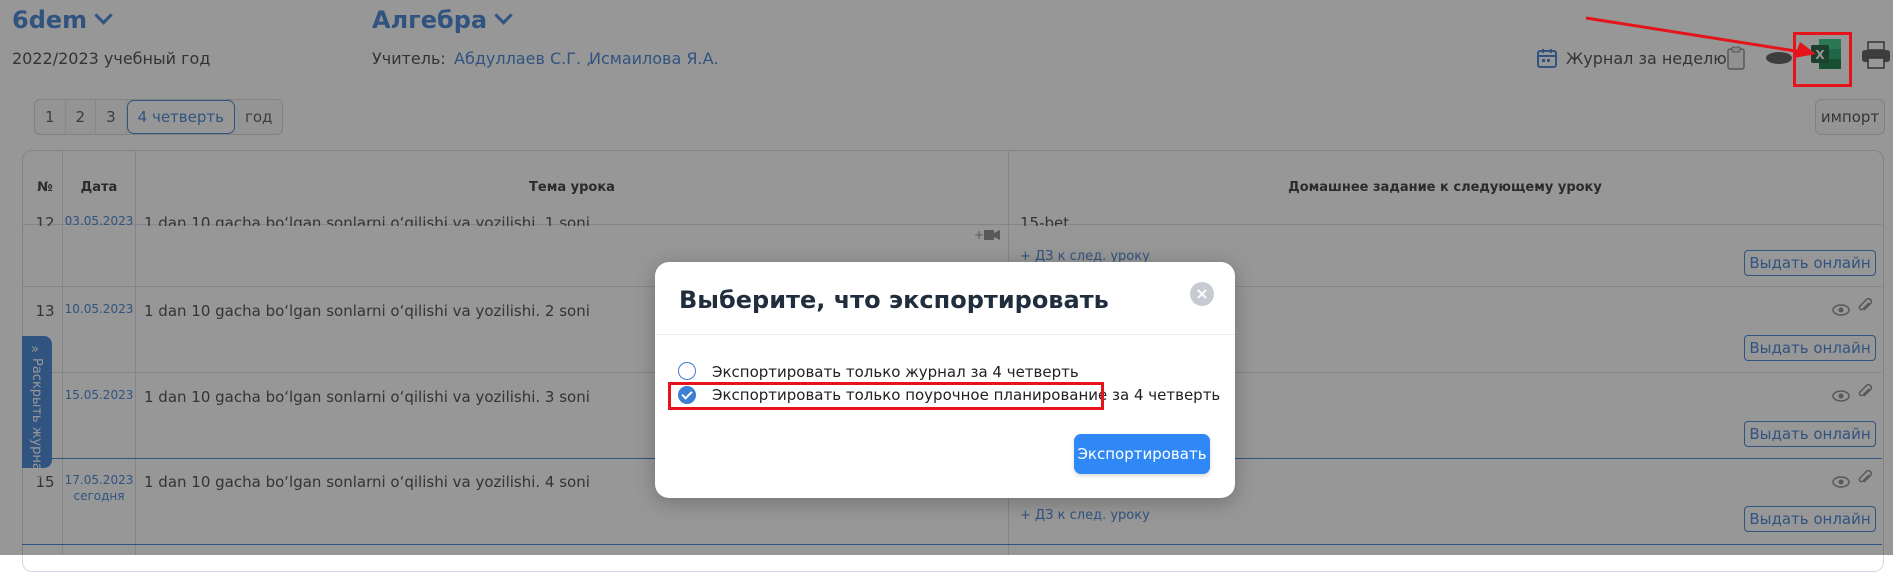 The height and width of the screenshot is (572, 1893). What do you see at coordinates (1202, 294) in the screenshot?
I see `close-icon: ×` at bounding box center [1202, 294].